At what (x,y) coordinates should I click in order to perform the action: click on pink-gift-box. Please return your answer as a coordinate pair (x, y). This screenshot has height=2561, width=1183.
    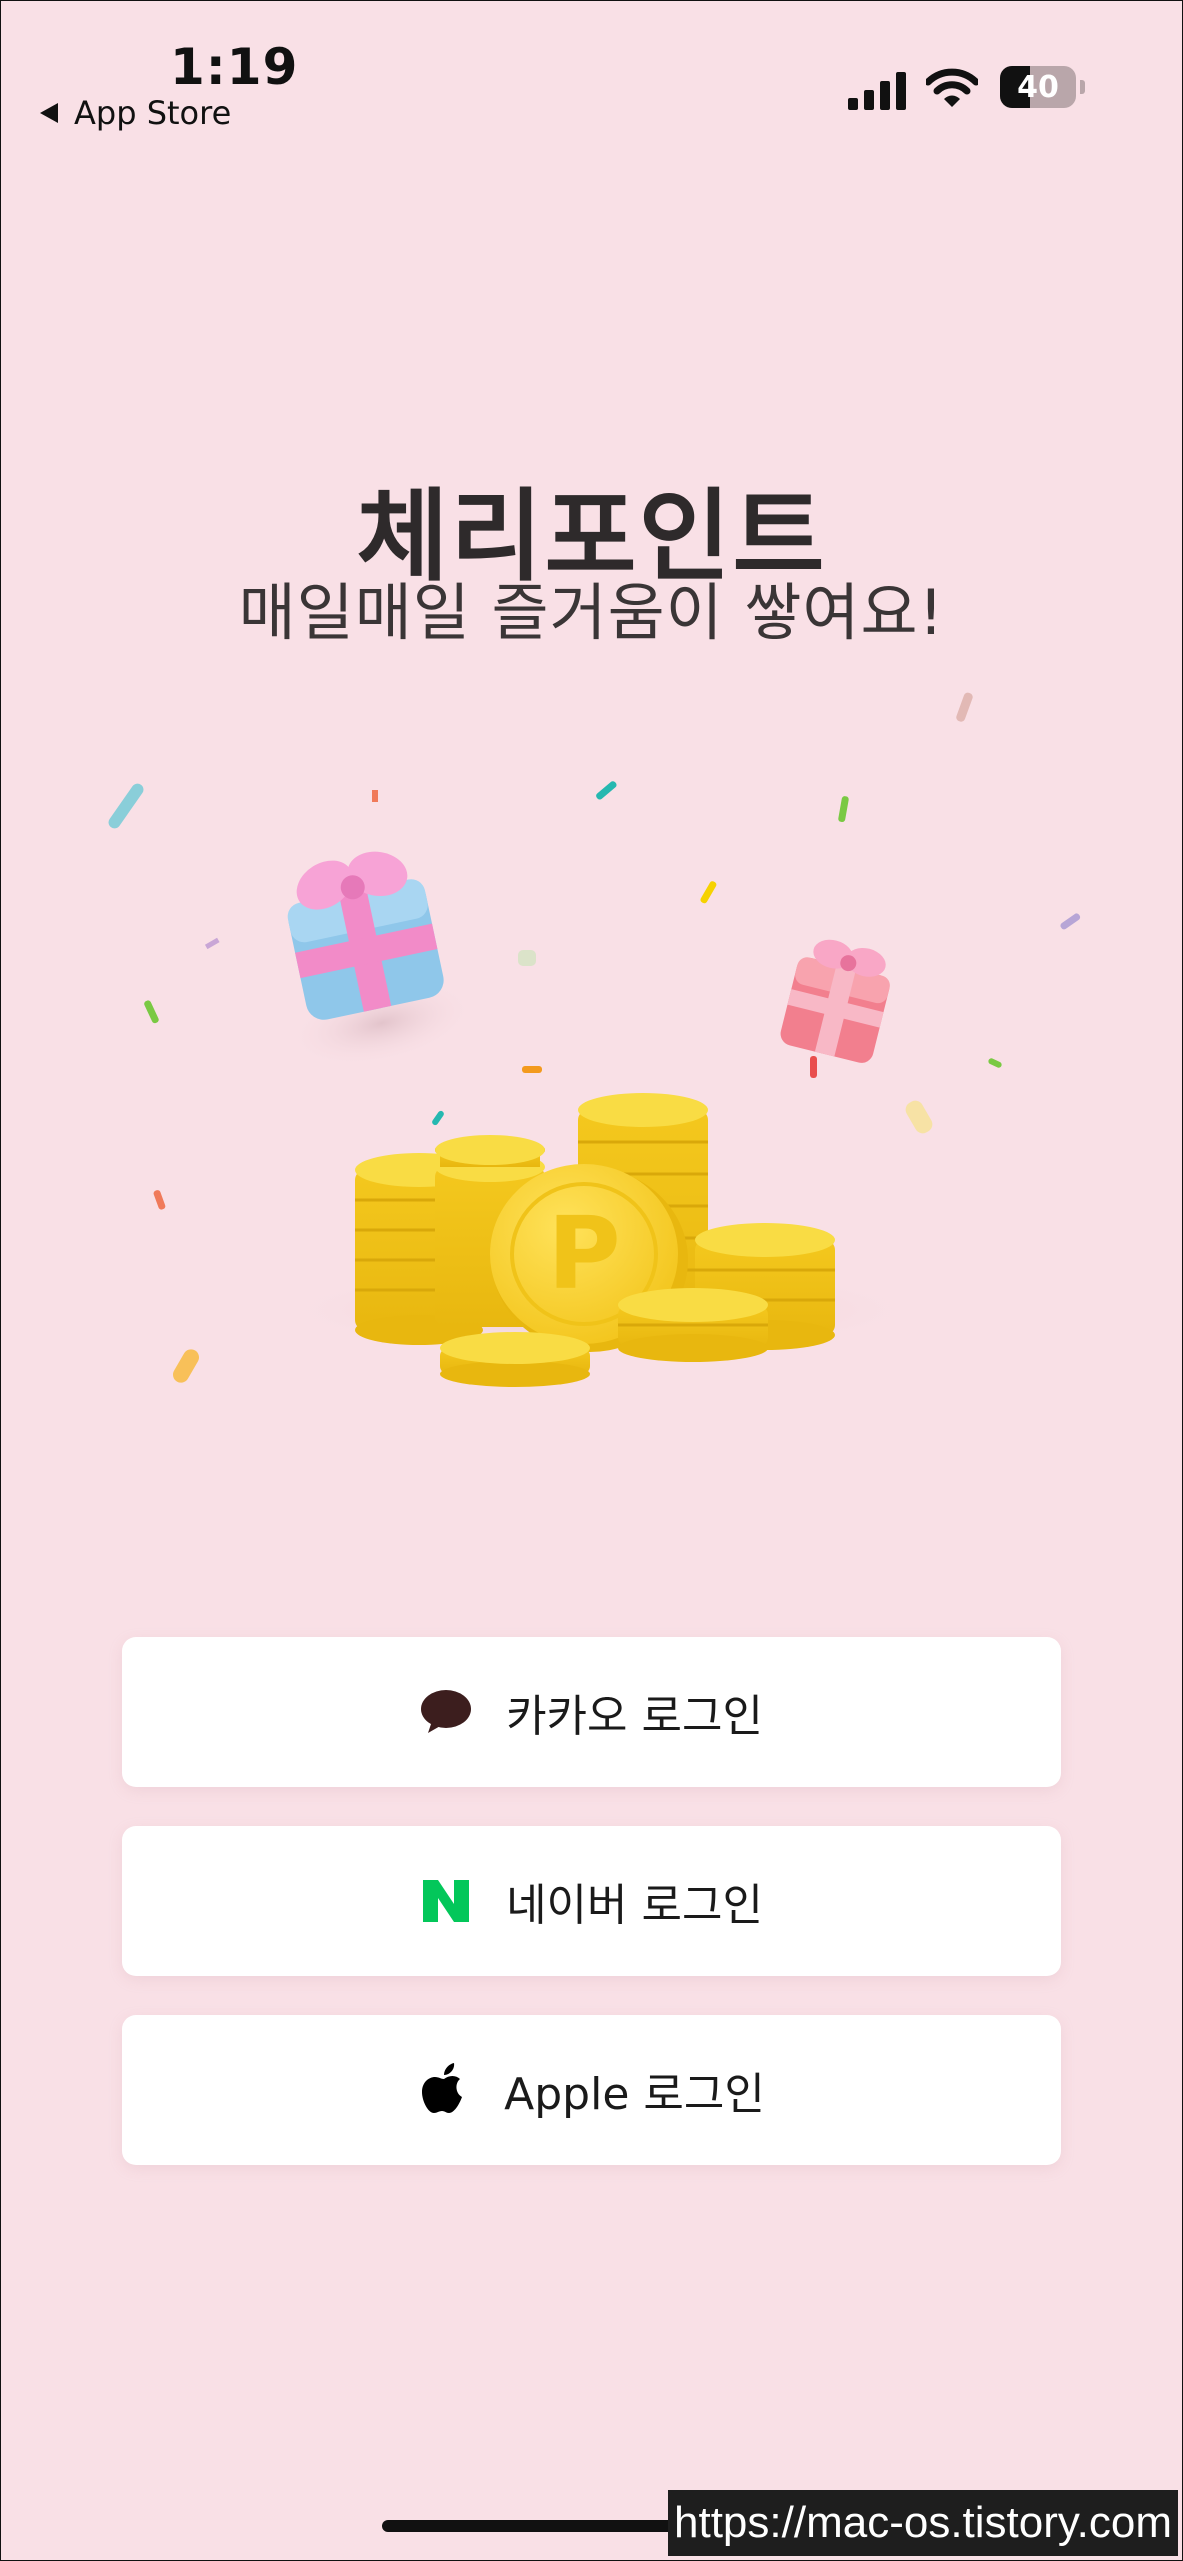
    Looking at the image, I should click on (835, 1001).